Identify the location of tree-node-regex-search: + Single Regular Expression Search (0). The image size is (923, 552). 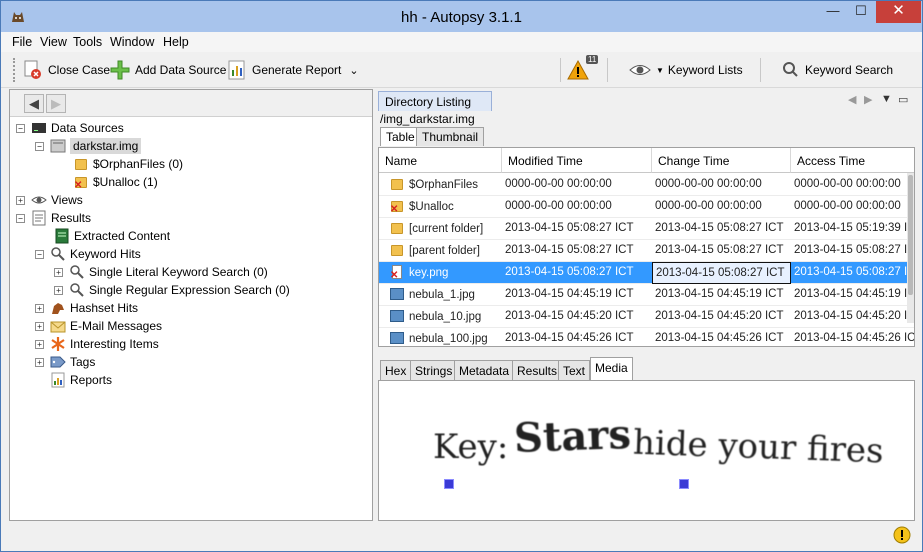
(172, 290).